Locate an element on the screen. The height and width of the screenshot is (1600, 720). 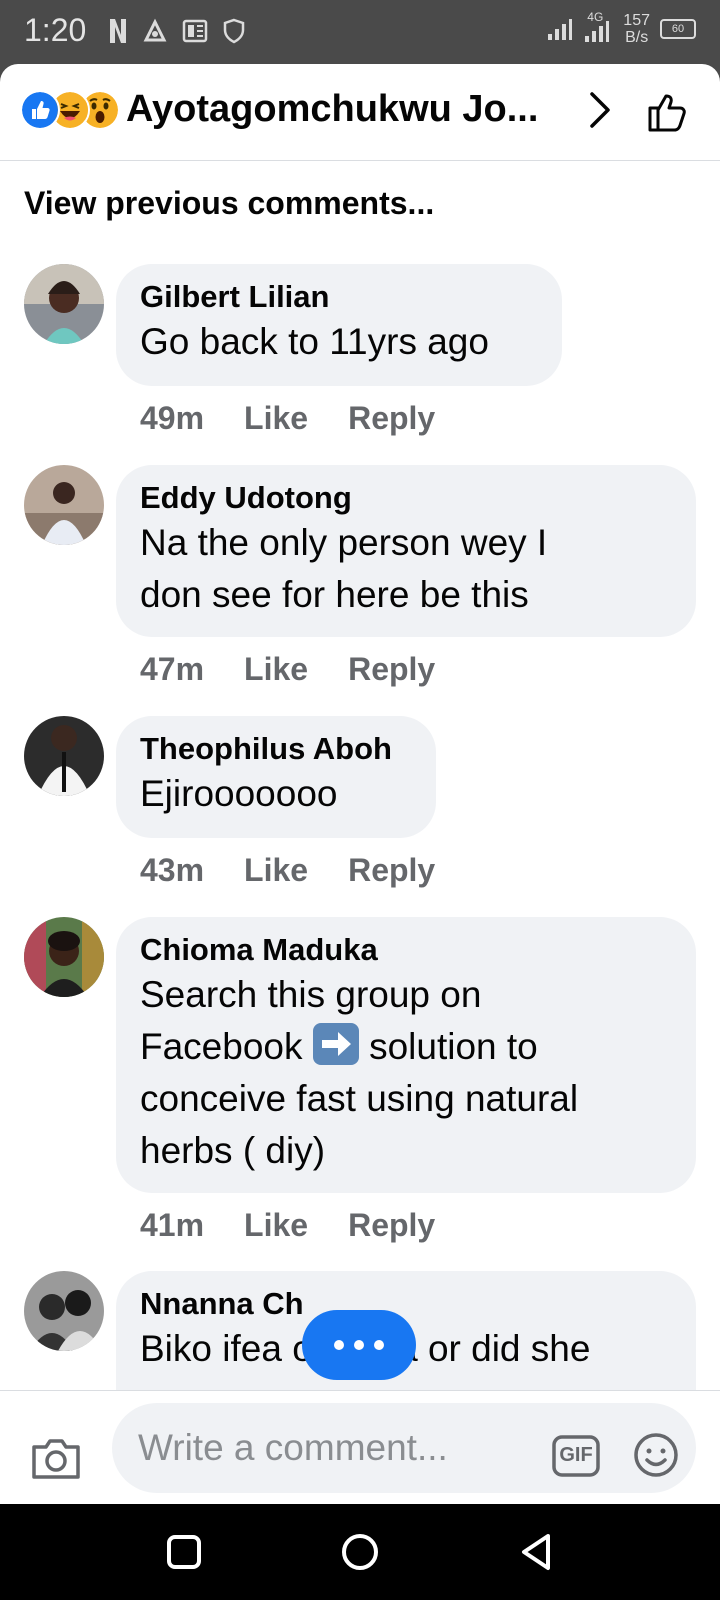
comment-bubble: Gilbert Lilian Go back to 11yrs ago is located at coordinates (339, 325).